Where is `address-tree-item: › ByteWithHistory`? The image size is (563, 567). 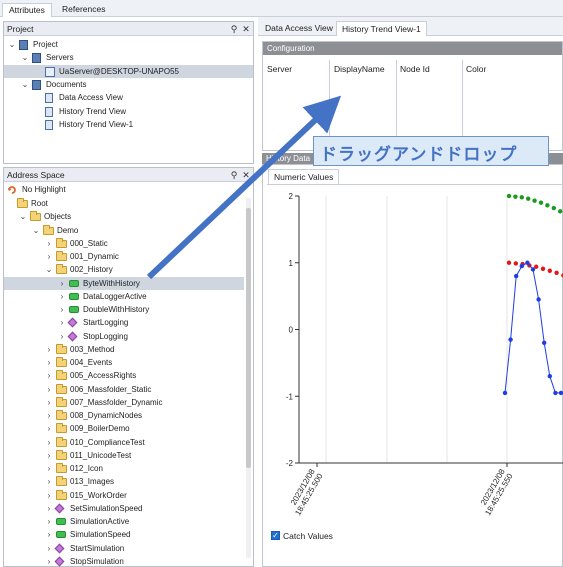
address-tree-item: › ByteWithHistory is located at coordinates (124, 283).